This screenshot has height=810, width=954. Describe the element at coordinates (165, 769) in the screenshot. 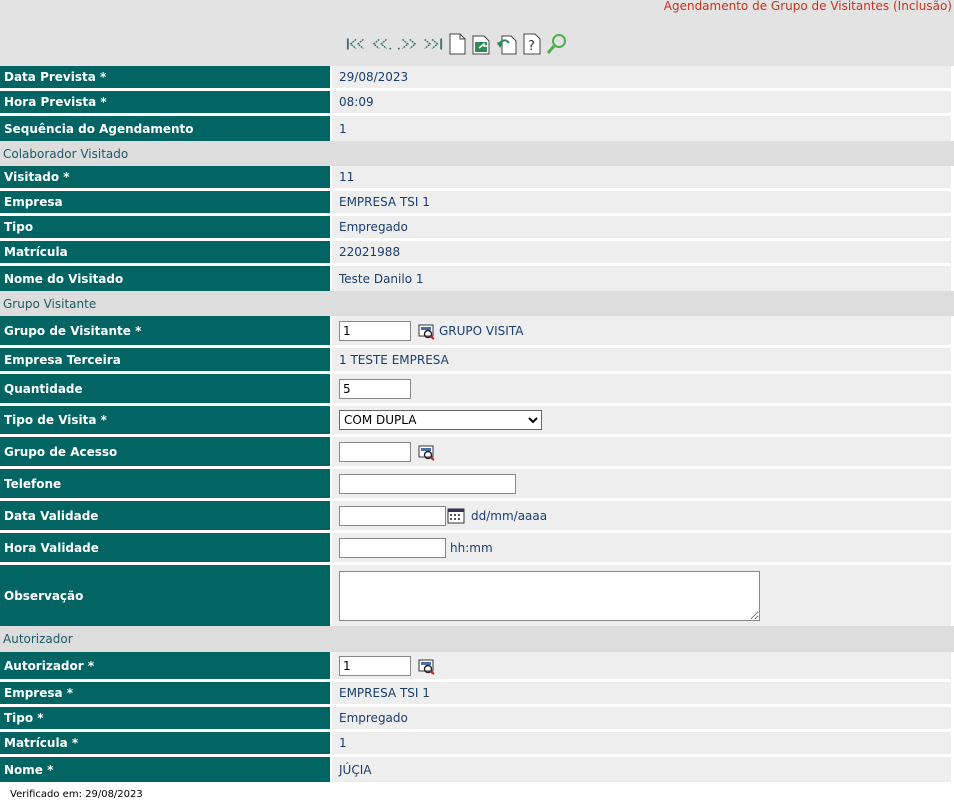

I see `label-autorizador-nome: Nome *` at that location.